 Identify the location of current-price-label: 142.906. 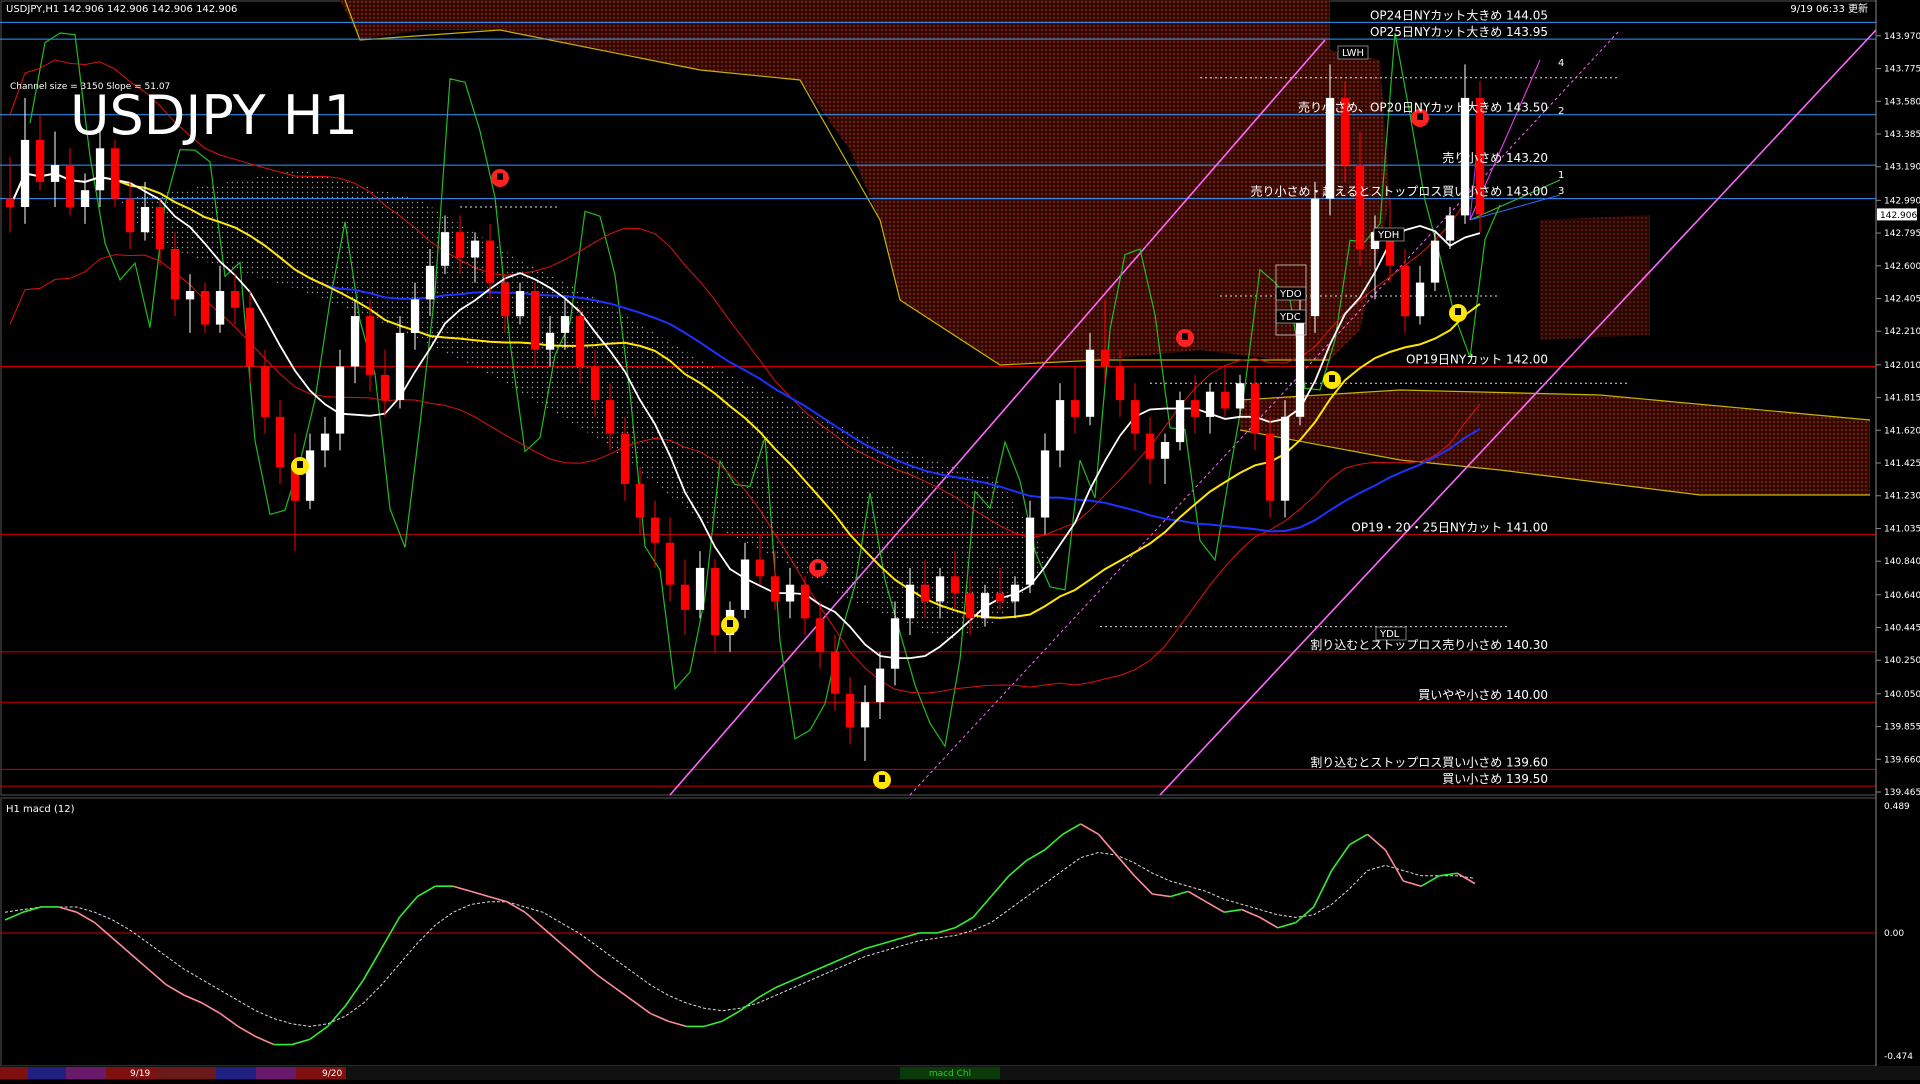
(1898, 216).